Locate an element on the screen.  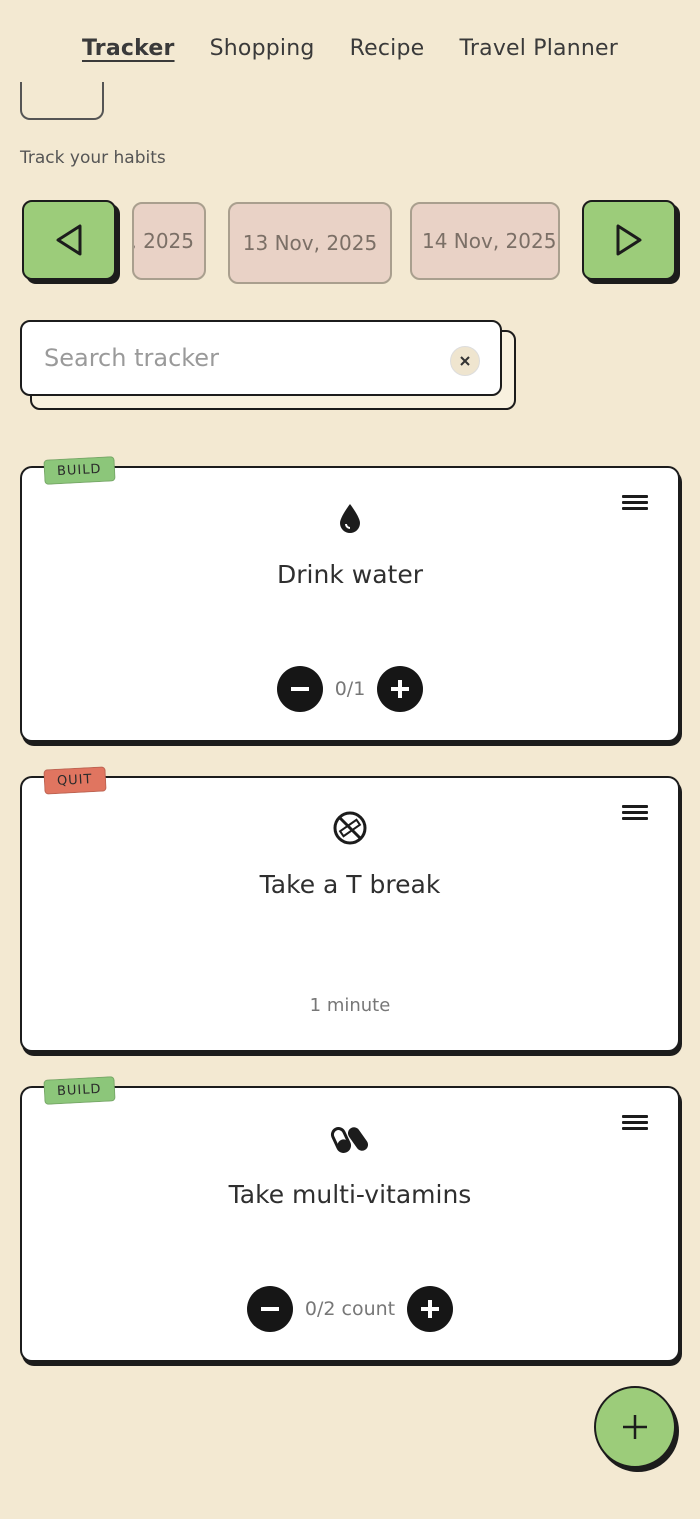
top-nav: Tracker Shopping Recipe Travel Planner is located at coordinates (350, 48).